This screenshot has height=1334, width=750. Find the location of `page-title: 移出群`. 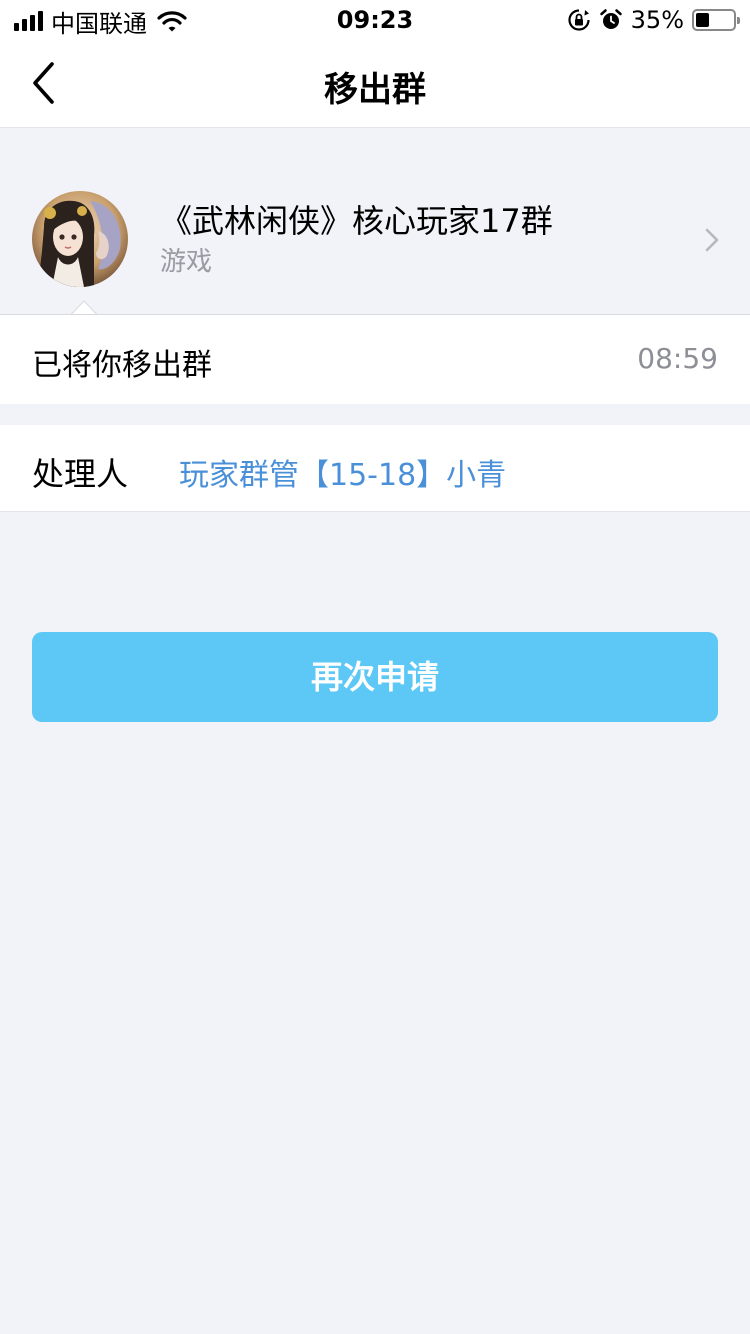

page-title: 移出群 is located at coordinates (375, 90).